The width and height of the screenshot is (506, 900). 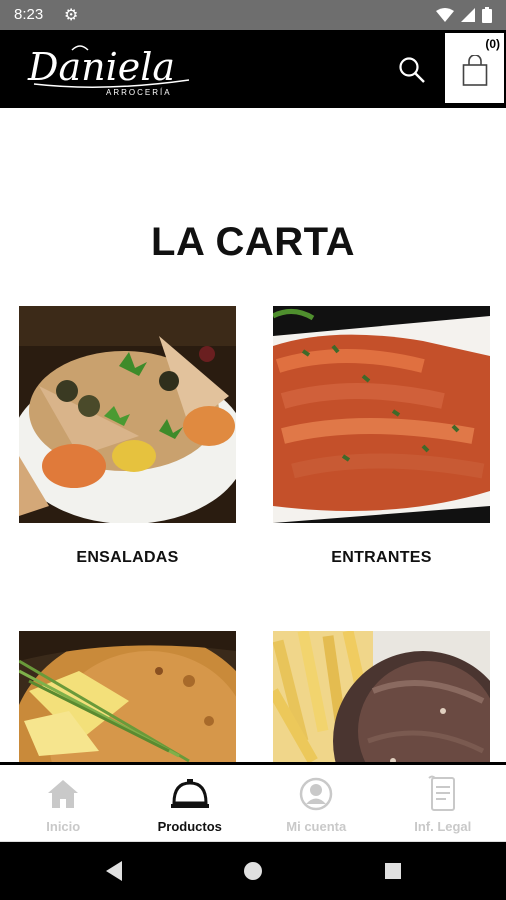 I want to click on category-card-entrantes: ENTRANTES, so click(x=381, y=436).